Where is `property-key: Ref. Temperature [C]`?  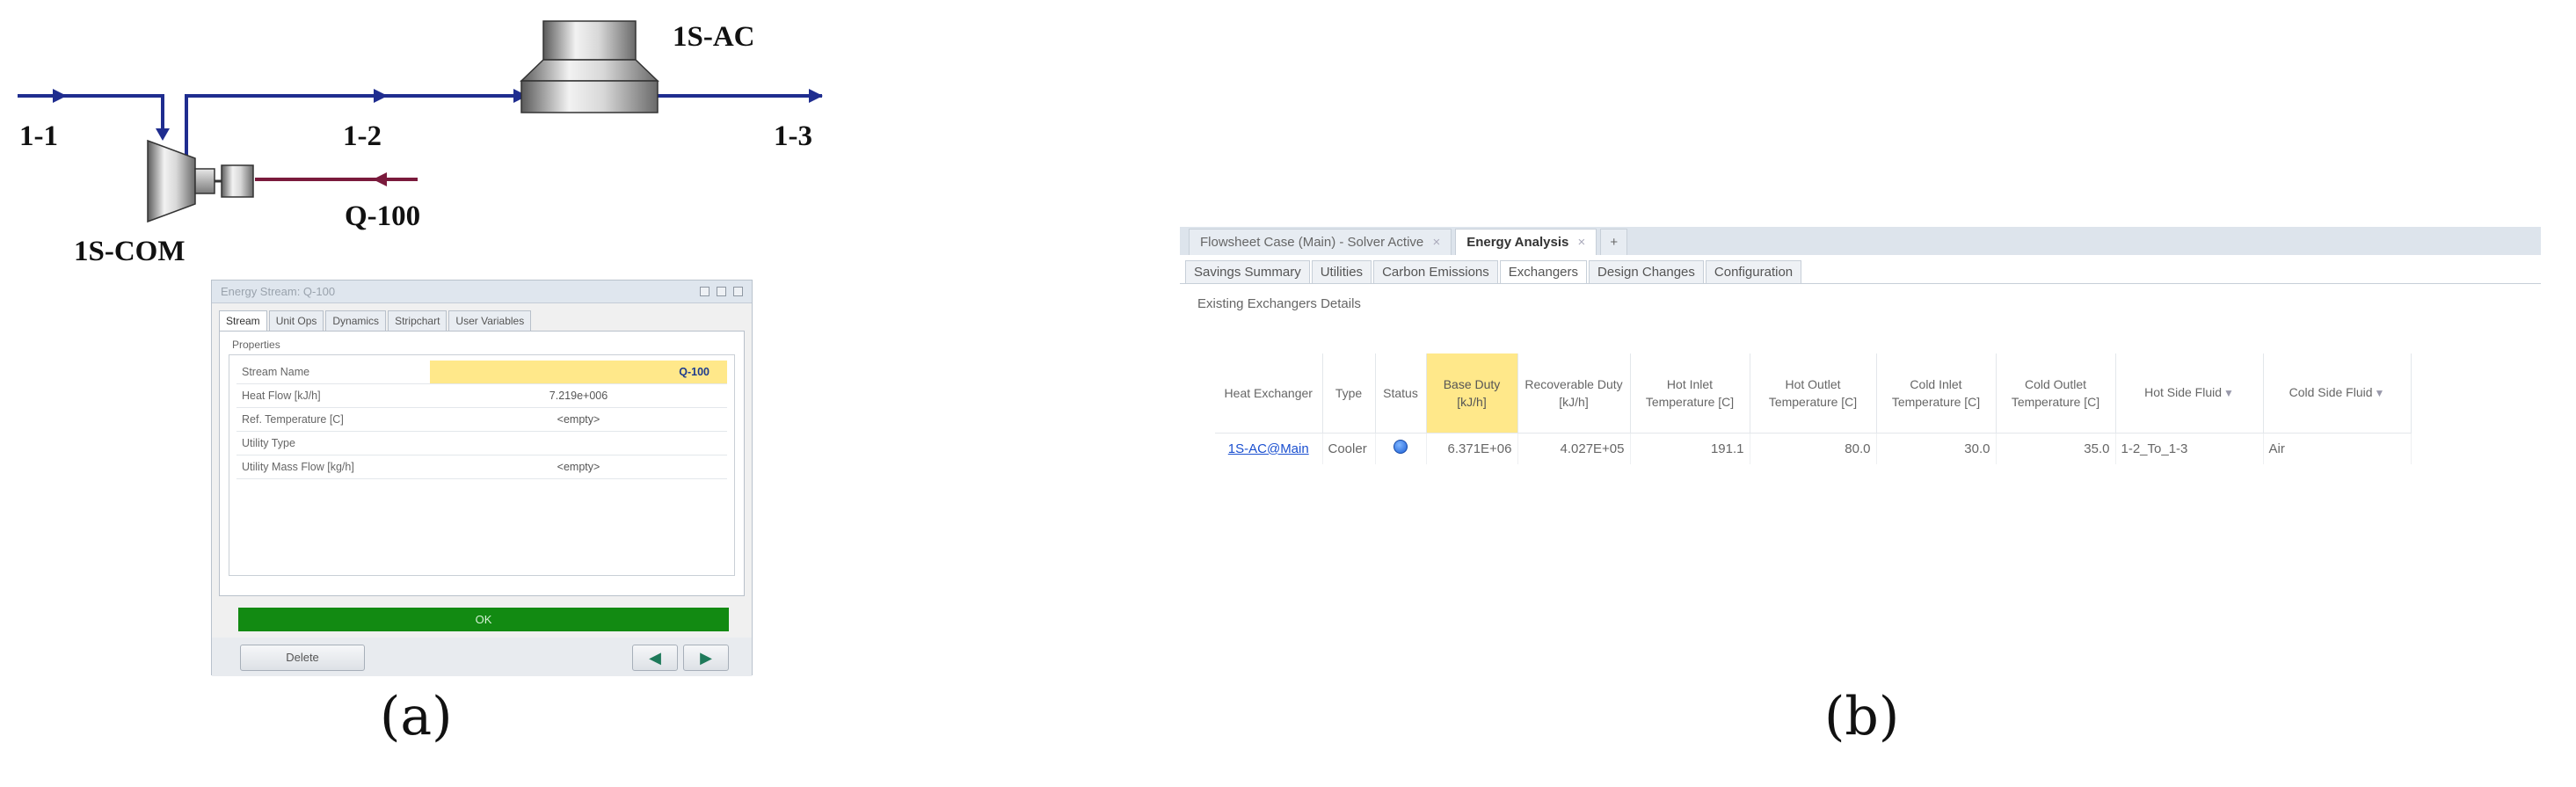 property-key: Ref. Temperature [C] is located at coordinates (293, 419).